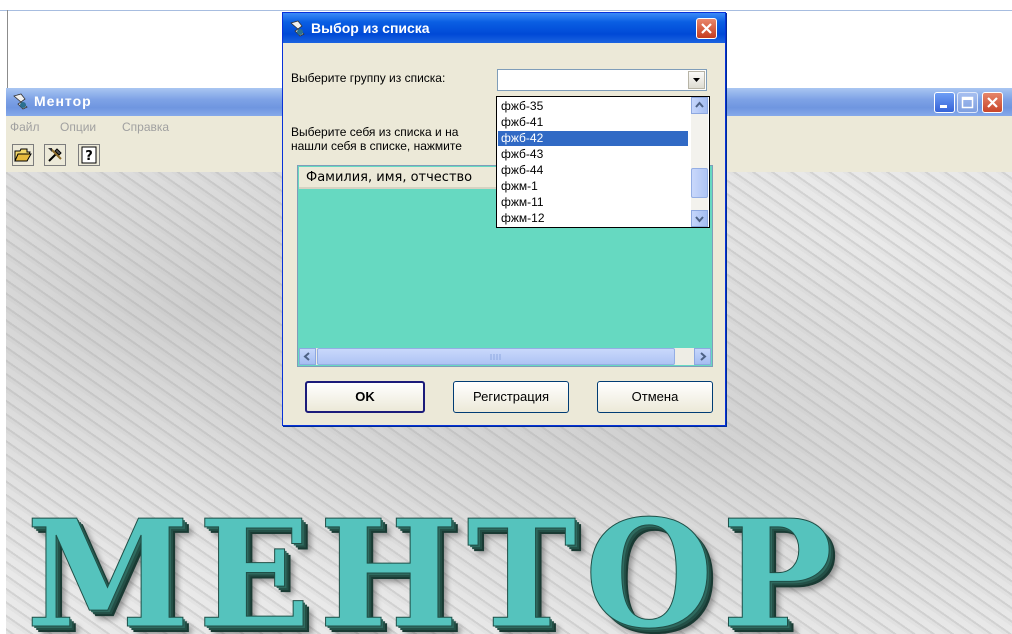 The width and height of the screenshot is (1012, 634). Describe the element at coordinates (593, 154) in the screenshot. I see `dropdown-option: фжб-43` at that location.